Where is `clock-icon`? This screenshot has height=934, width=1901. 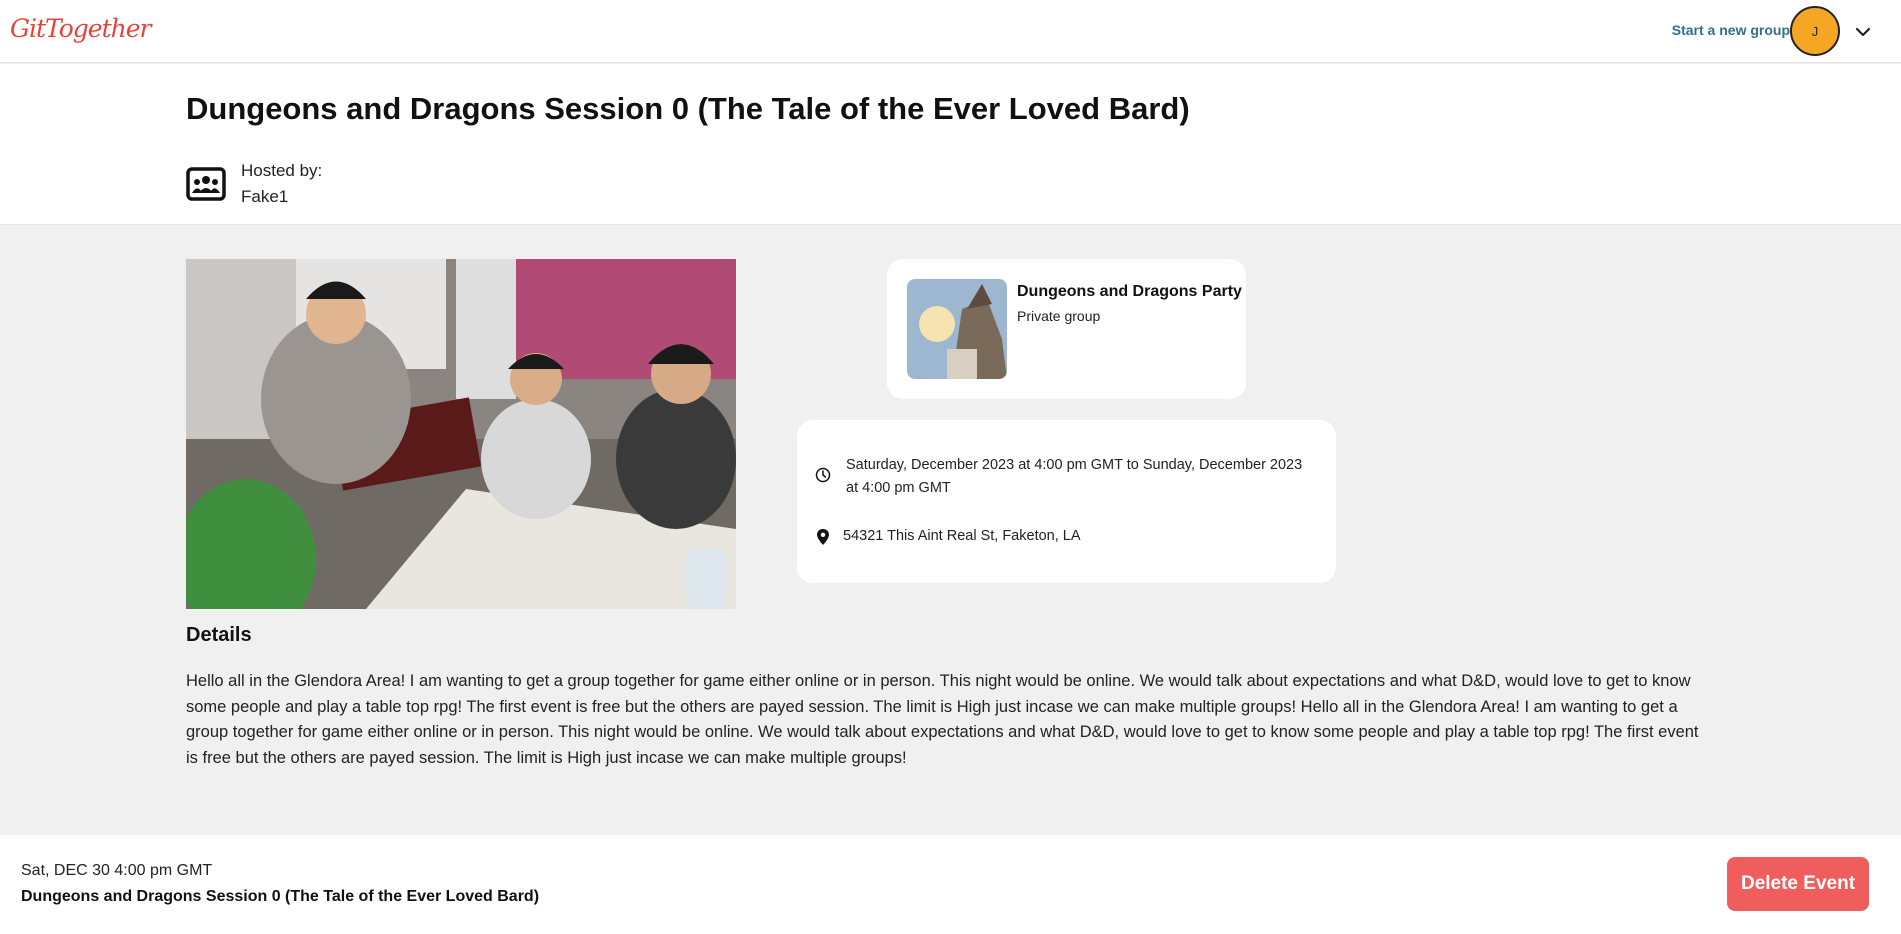 clock-icon is located at coordinates (823, 475).